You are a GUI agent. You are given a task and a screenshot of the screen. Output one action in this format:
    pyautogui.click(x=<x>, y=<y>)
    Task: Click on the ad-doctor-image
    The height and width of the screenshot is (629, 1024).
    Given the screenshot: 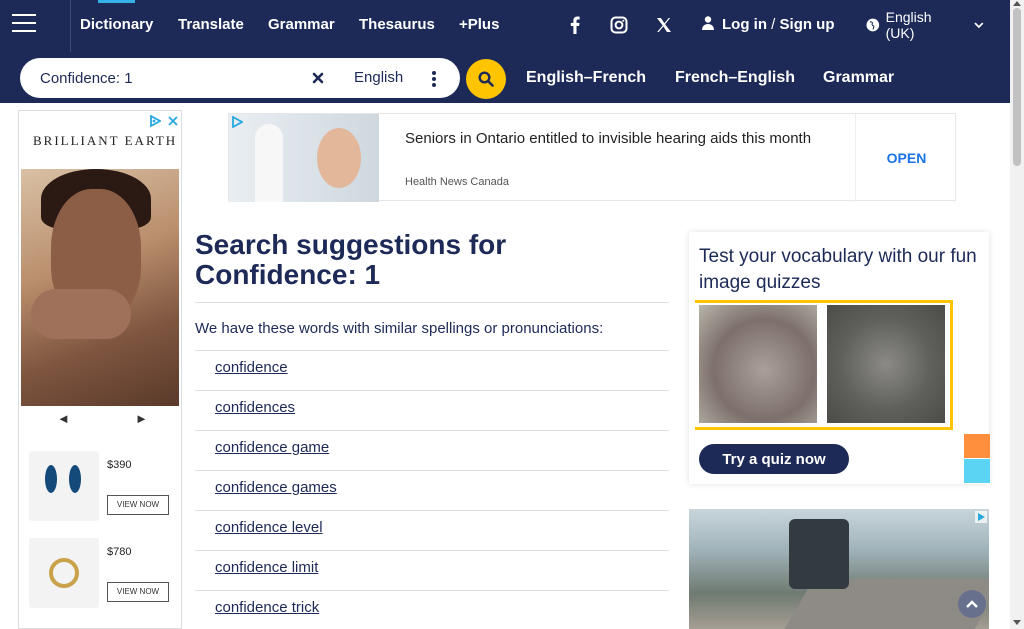 What is the action you would take?
    pyautogui.click(x=304, y=158)
    